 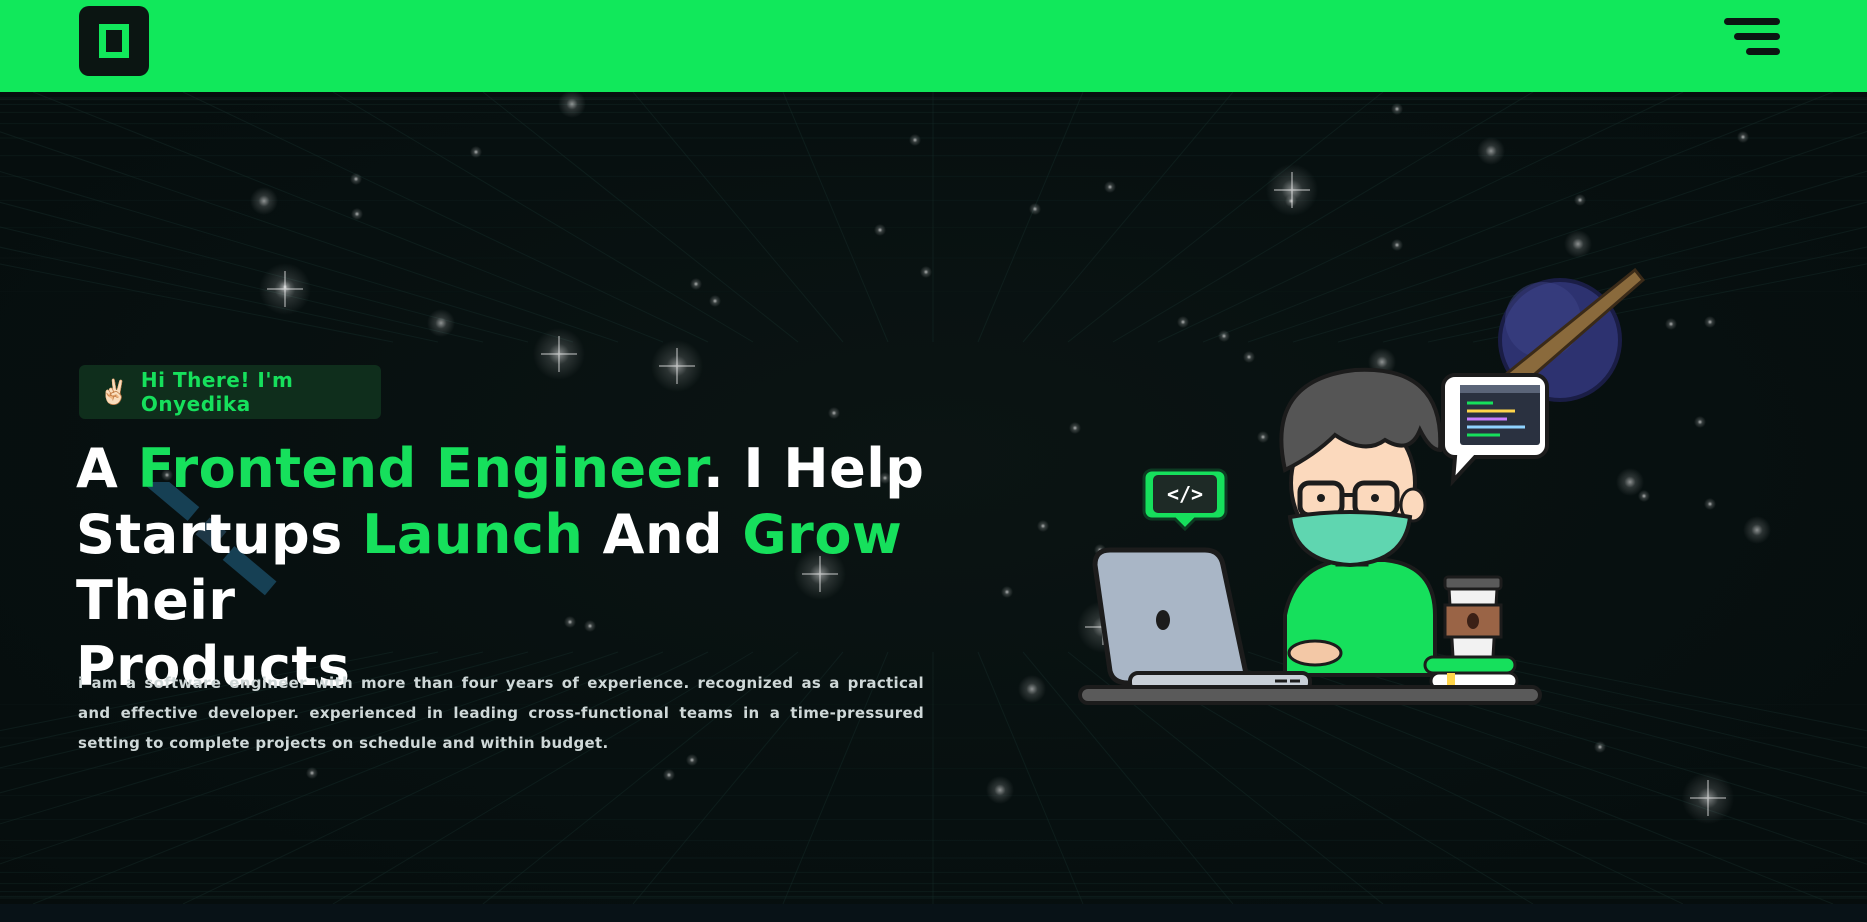 I want to click on greeting-text: Hi There! I'm Onyedika, so click(x=217, y=392).